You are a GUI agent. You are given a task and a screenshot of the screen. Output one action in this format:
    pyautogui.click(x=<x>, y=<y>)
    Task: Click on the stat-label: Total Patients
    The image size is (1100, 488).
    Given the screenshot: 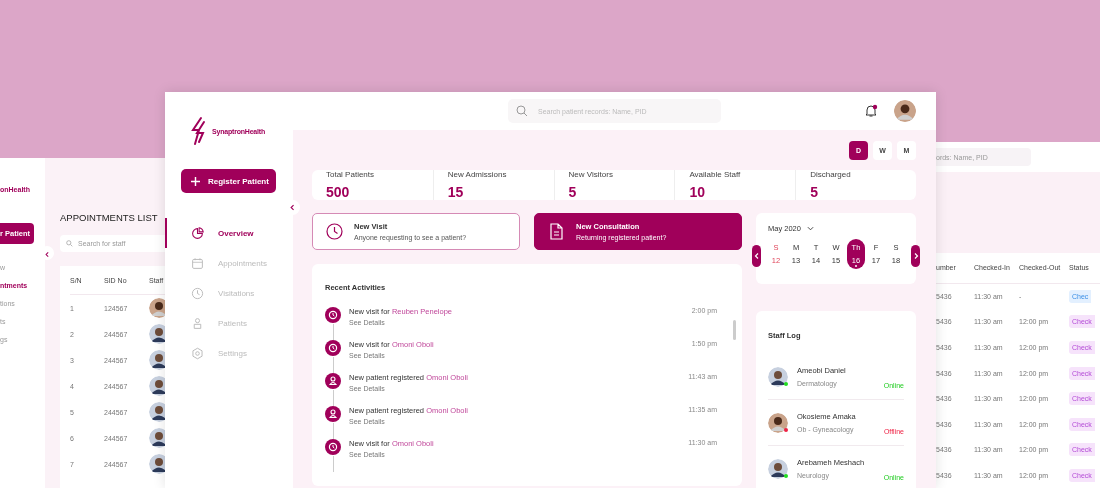 What is the action you would take?
    pyautogui.click(x=351, y=174)
    